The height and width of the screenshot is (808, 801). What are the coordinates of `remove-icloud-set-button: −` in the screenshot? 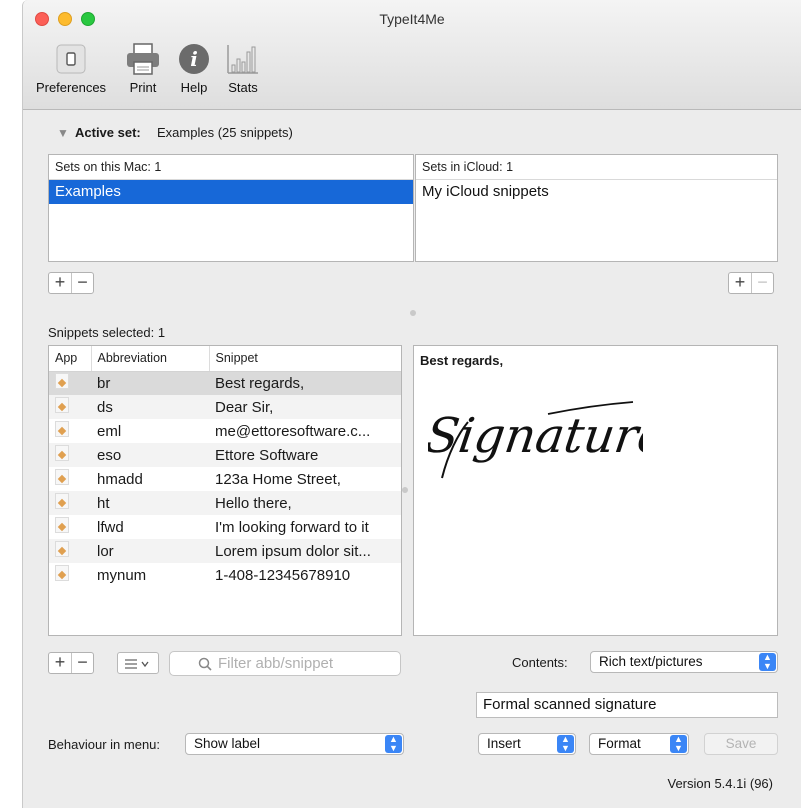 It's located at (762, 283).